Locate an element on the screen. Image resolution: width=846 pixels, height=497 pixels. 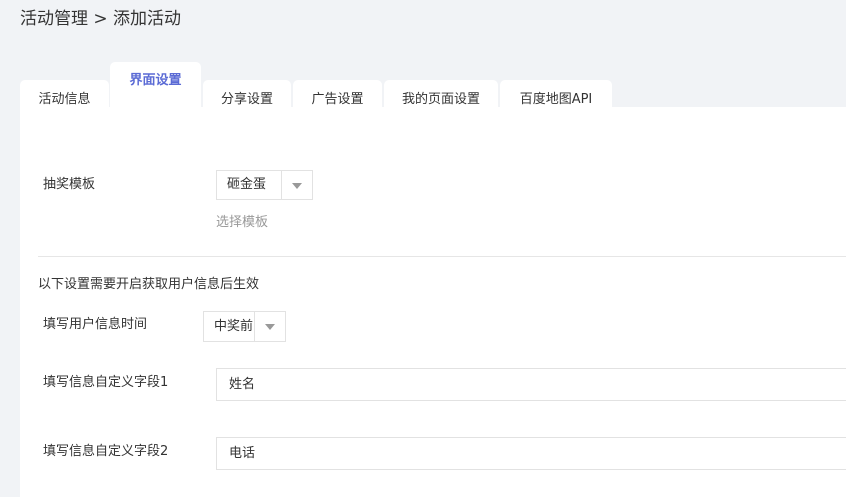
template-select-value: 砸金蛋 is located at coordinates (247, 184).